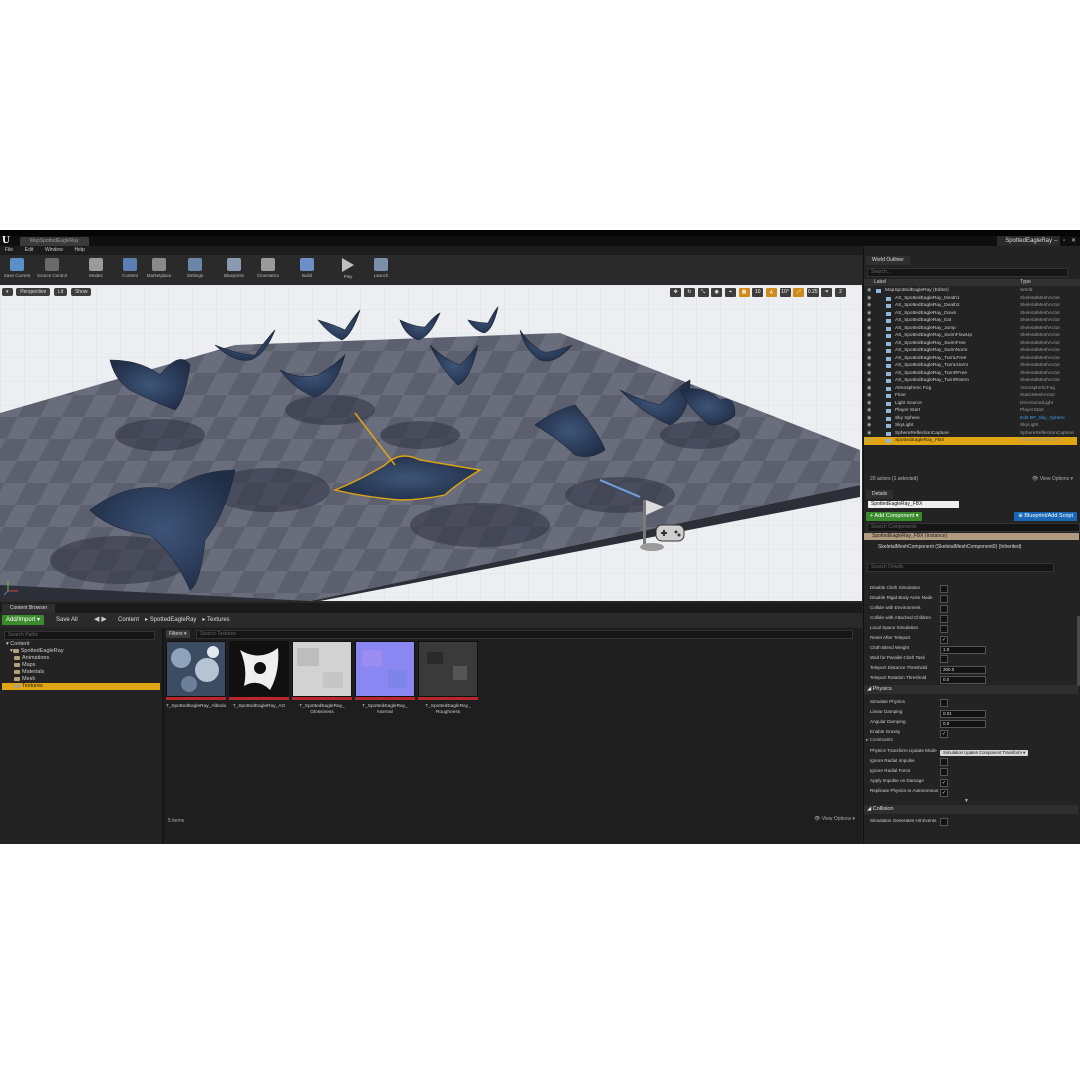  I want to click on show-button: Show, so click(81, 292).